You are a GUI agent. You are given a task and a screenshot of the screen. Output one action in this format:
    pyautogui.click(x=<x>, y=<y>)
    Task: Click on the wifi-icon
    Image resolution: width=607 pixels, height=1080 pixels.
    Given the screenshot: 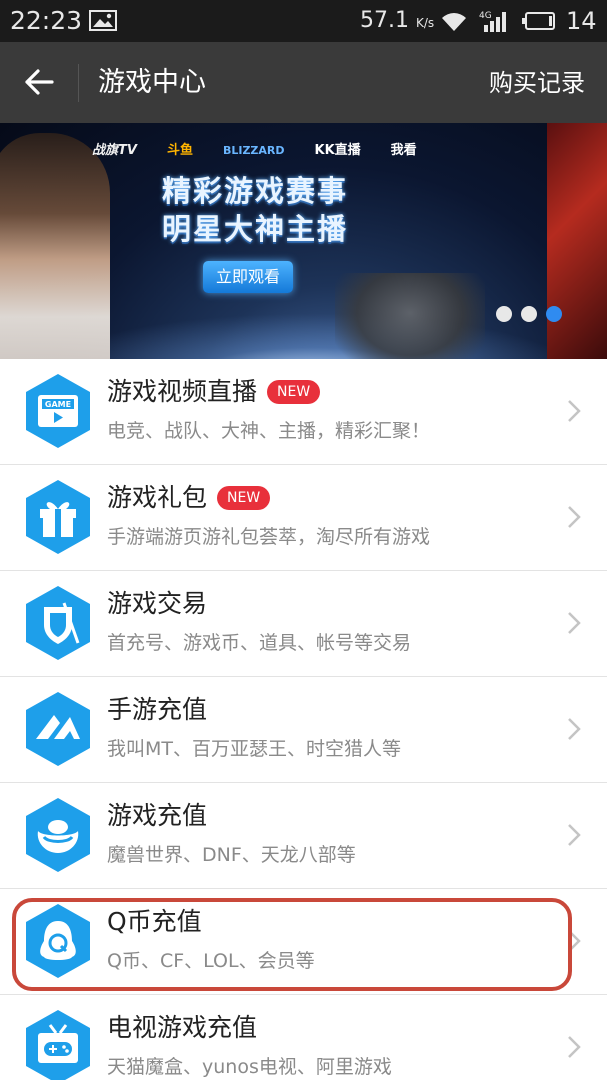 What is the action you would take?
    pyautogui.click(x=454, y=22)
    